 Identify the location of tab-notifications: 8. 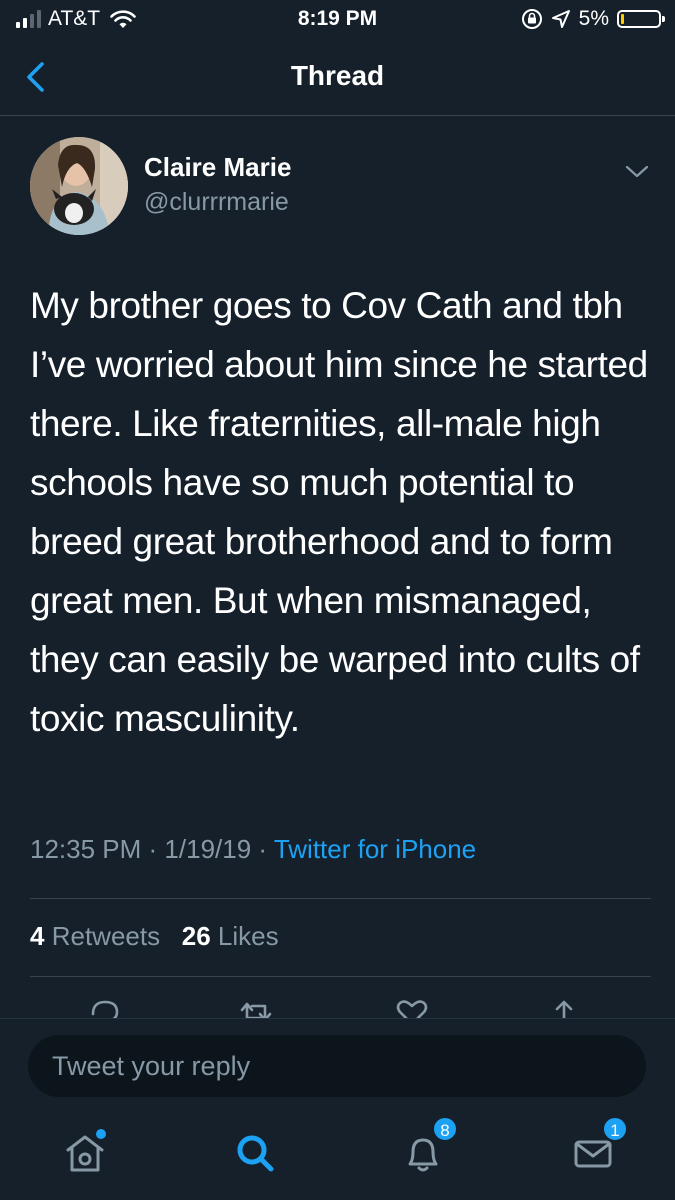
(428, 1147).